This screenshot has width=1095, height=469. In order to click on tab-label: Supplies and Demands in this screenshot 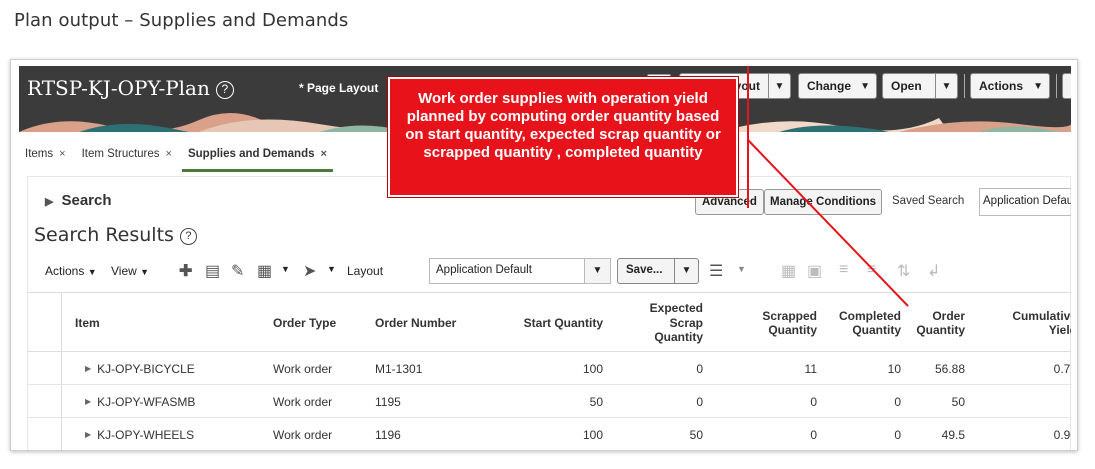, I will do `click(251, 154)`.